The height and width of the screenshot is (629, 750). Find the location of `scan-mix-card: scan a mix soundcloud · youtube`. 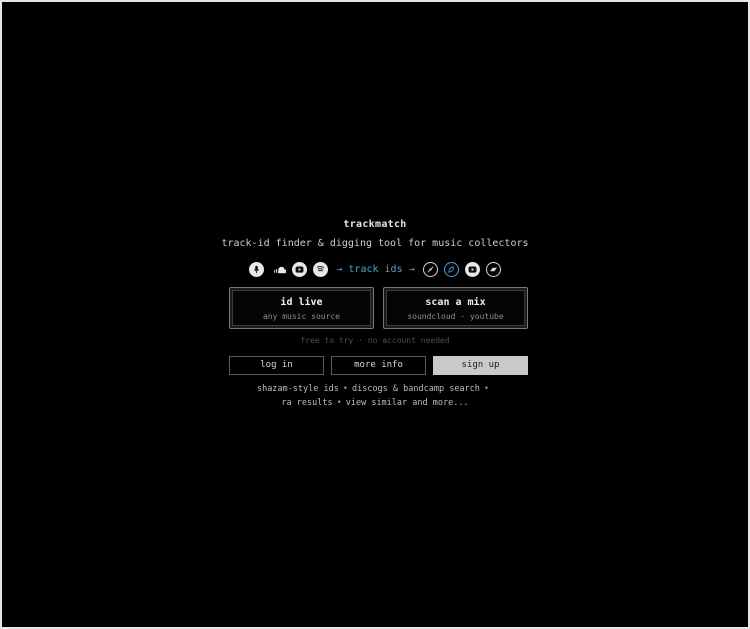

scan-mix-card: scan a mix soundcloud · youtube is located at coordinates (455, 308).